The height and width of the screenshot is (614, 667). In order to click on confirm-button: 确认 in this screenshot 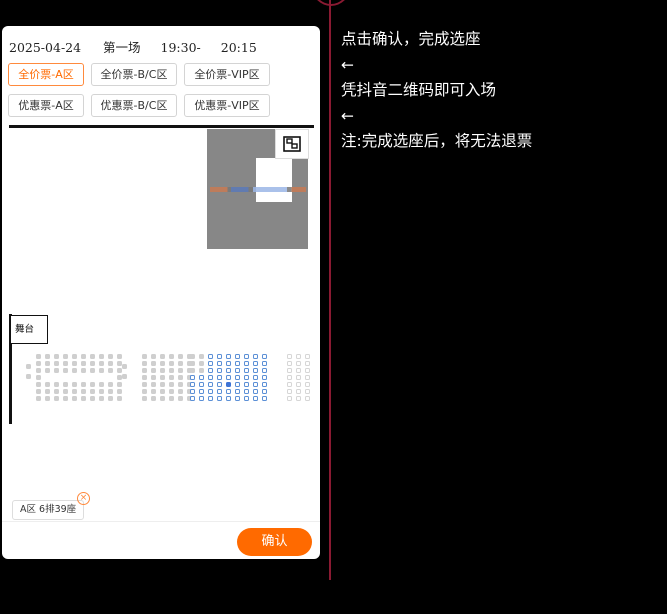, I will do `click(274, 542)`.